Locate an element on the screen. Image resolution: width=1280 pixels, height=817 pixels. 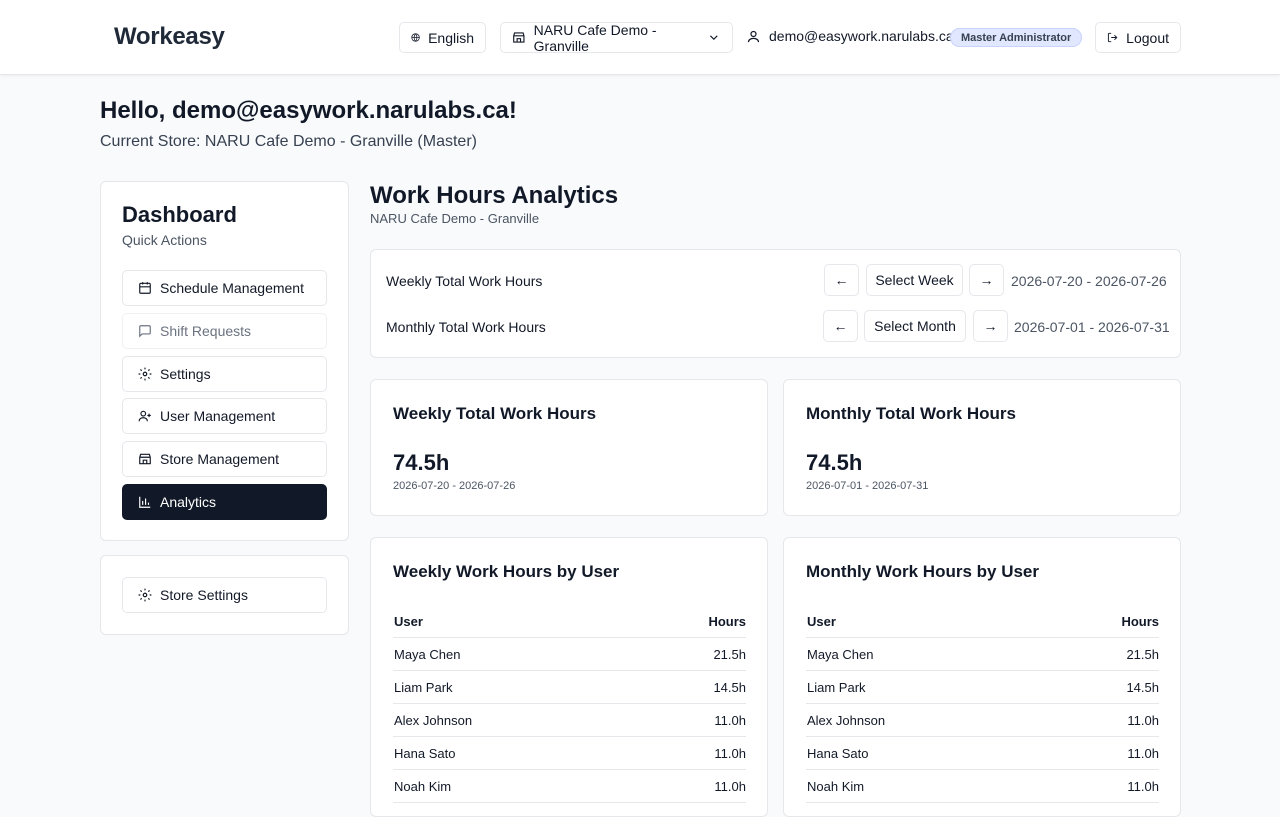
stat-range: 2026-07-01 - 2026-07-31 is located at coordinates (867, 486).